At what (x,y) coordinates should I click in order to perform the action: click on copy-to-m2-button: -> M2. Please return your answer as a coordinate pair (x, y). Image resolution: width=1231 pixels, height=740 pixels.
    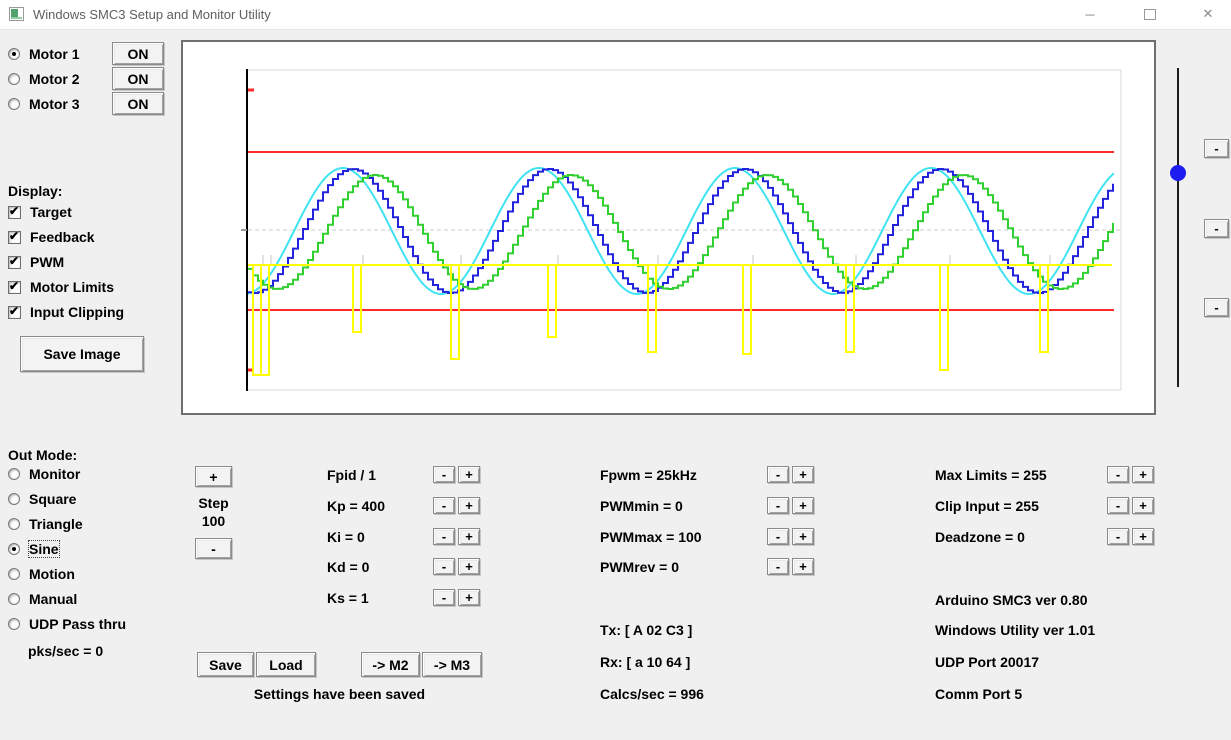
    Looking at the image, I should click on (390, 664).